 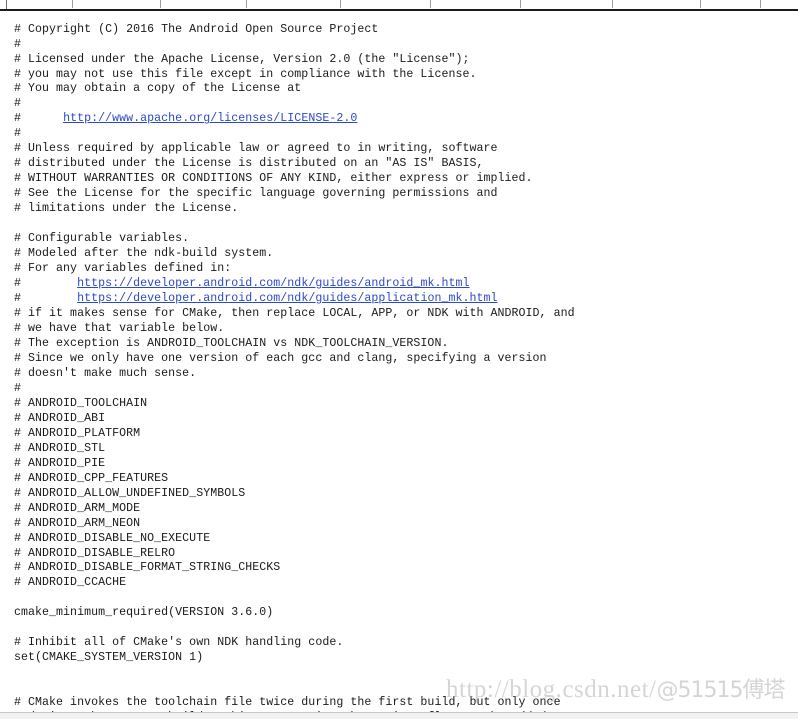 I want to click on code-line: # ANDROID_PIE, so click(x=60, y=463).